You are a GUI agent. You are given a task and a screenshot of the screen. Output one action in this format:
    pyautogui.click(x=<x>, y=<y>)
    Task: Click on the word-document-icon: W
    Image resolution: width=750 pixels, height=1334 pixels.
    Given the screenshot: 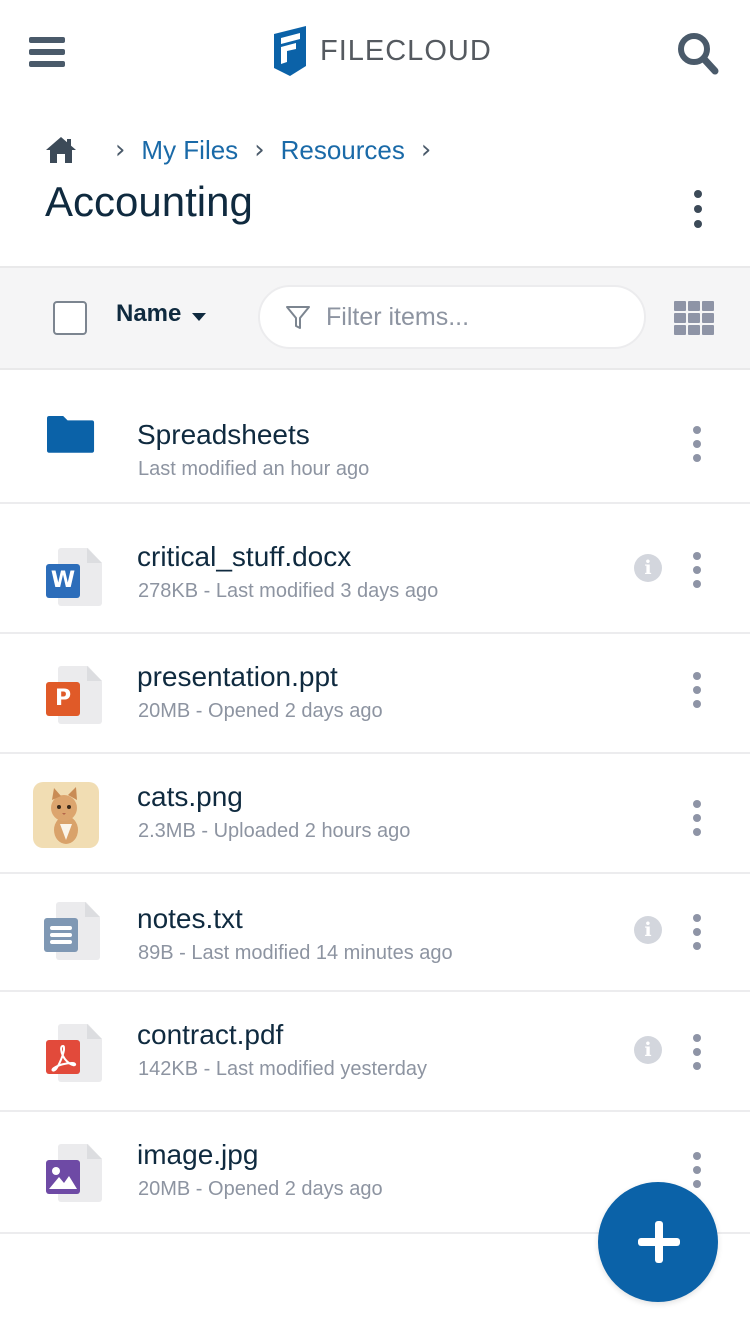 What is the action you would take?
    pyautogui.click(x=80, y=582)
    